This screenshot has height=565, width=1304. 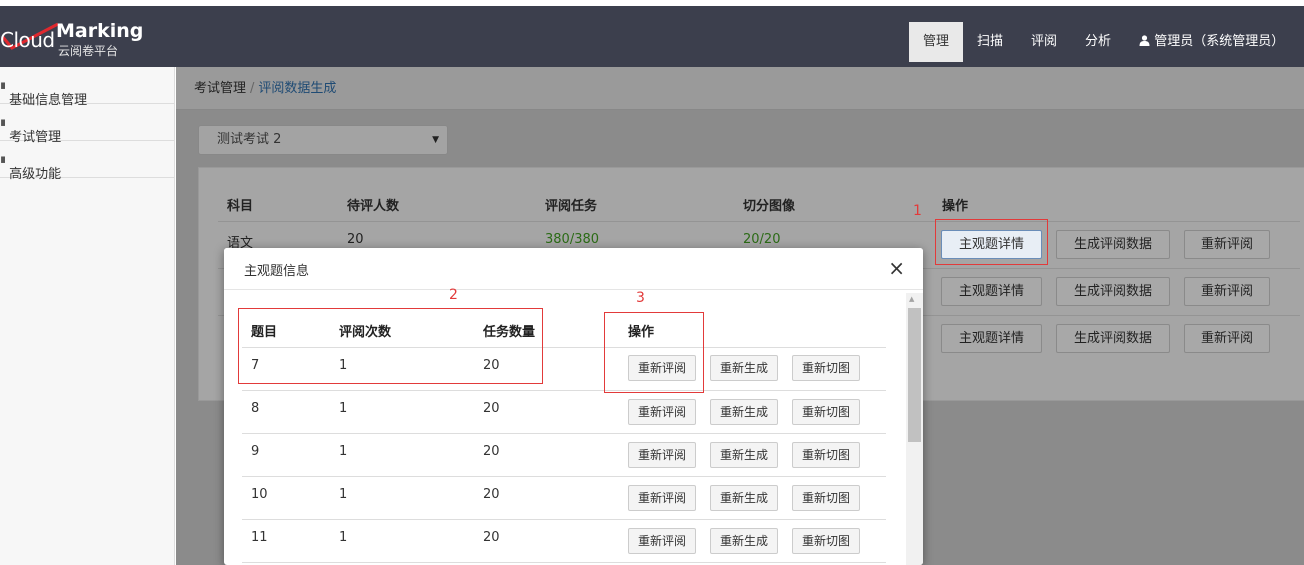 I want to click on col-header-pending: 待评人数, so click(x=373, y=206).